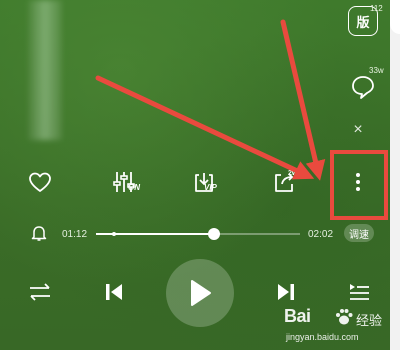 The height and width of the screenshot is (350, 400). Describe the element at coordinates (369, 320) in the screenshot. I see `watermark-suffix: 经验` at that location.